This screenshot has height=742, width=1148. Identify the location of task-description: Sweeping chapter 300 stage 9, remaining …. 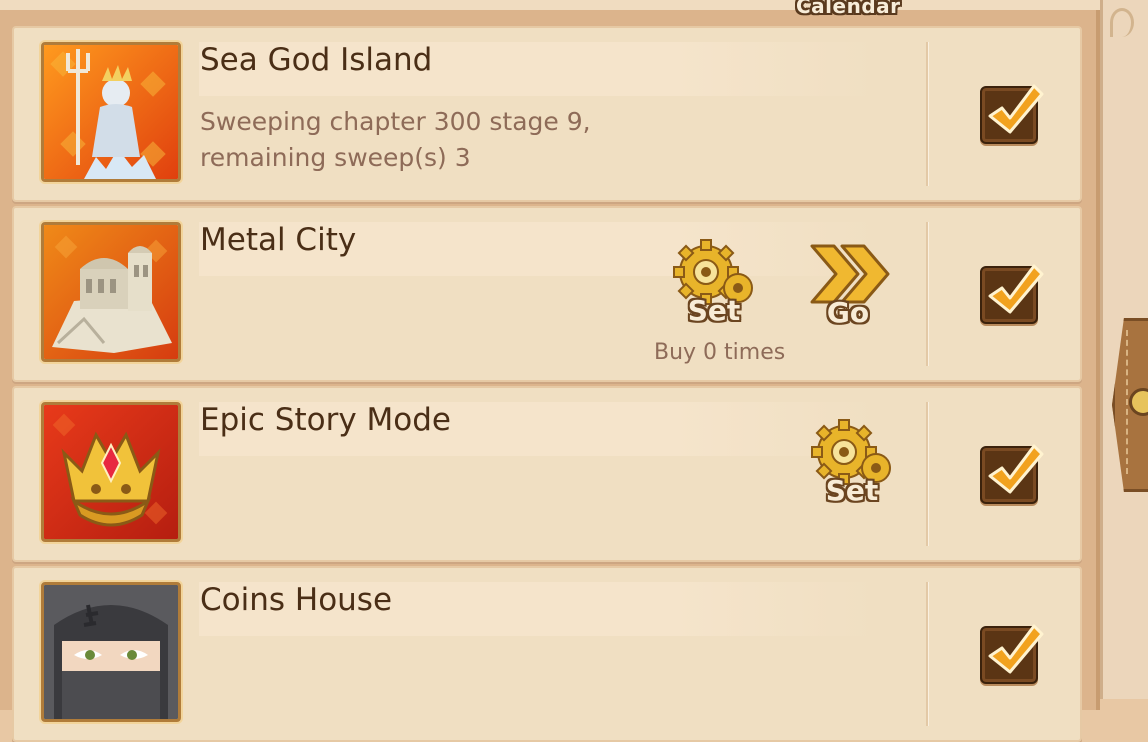
(520, 140).